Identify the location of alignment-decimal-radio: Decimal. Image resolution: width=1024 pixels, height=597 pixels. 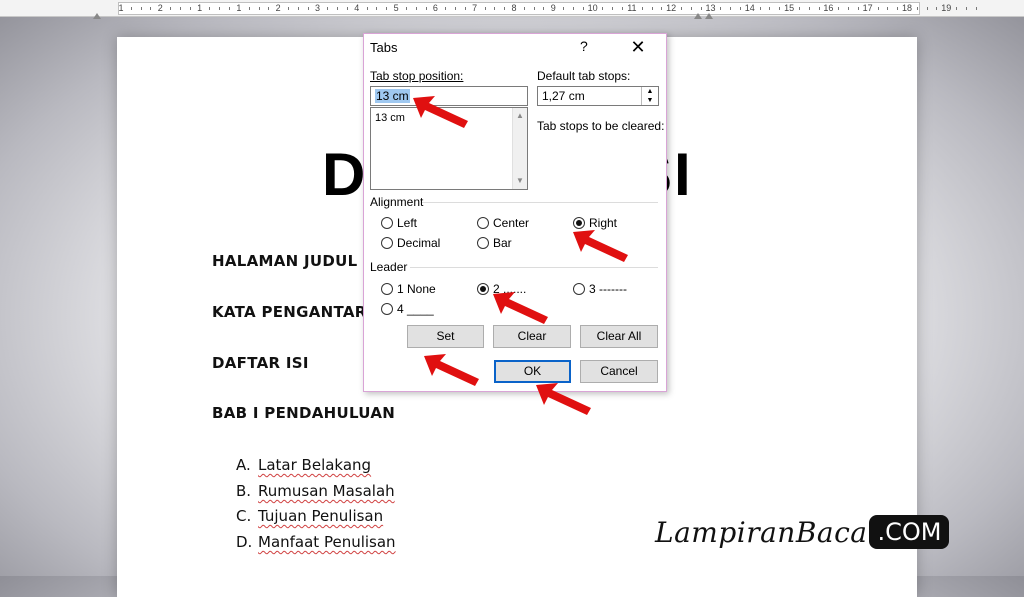
(410, 243).